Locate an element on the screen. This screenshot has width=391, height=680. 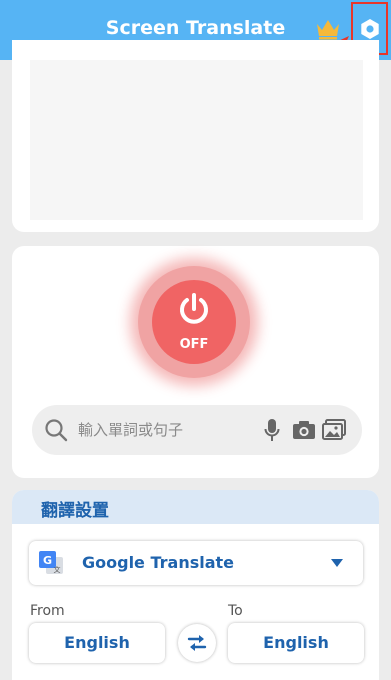
power-icon is located at coordinates (194, 308).